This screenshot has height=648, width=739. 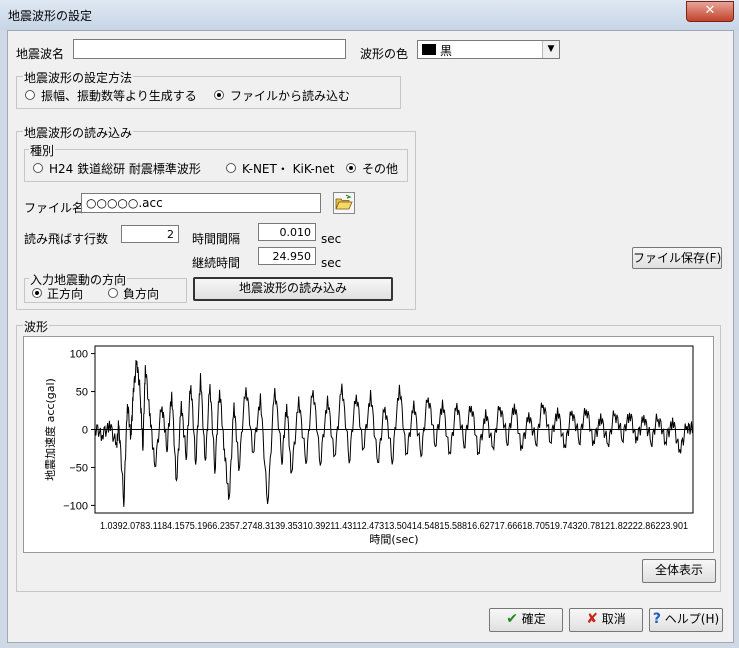 What do you see at coordinates (677, 258) in the screenshot?
I see `save-file-button: ファイル保存(F)` at bounding box center [677, 258].